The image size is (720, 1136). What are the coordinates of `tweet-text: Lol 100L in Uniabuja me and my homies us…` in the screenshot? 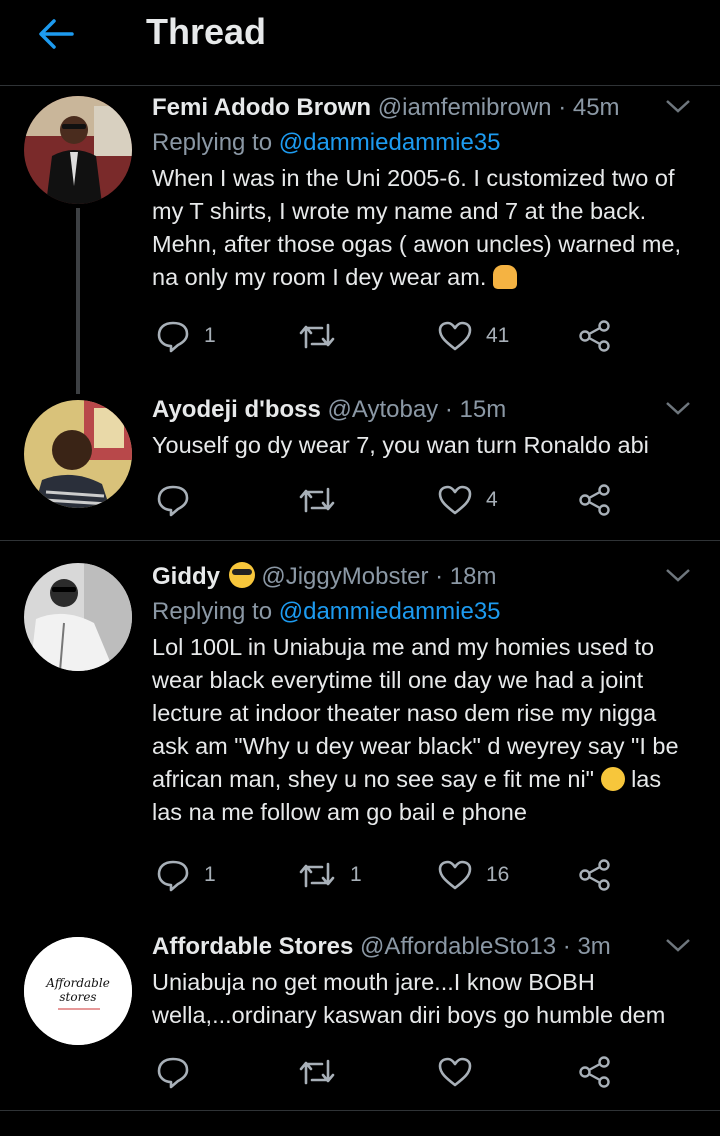 It's located at (415, 729).